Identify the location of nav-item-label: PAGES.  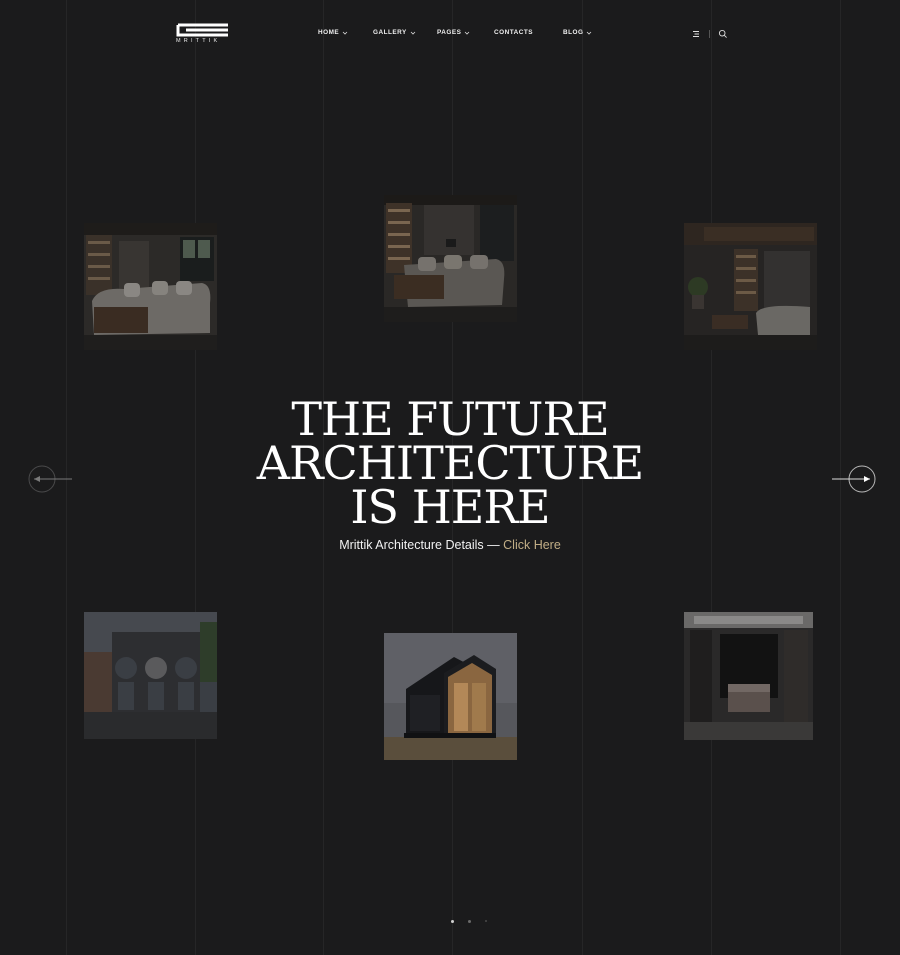
(449, 32).